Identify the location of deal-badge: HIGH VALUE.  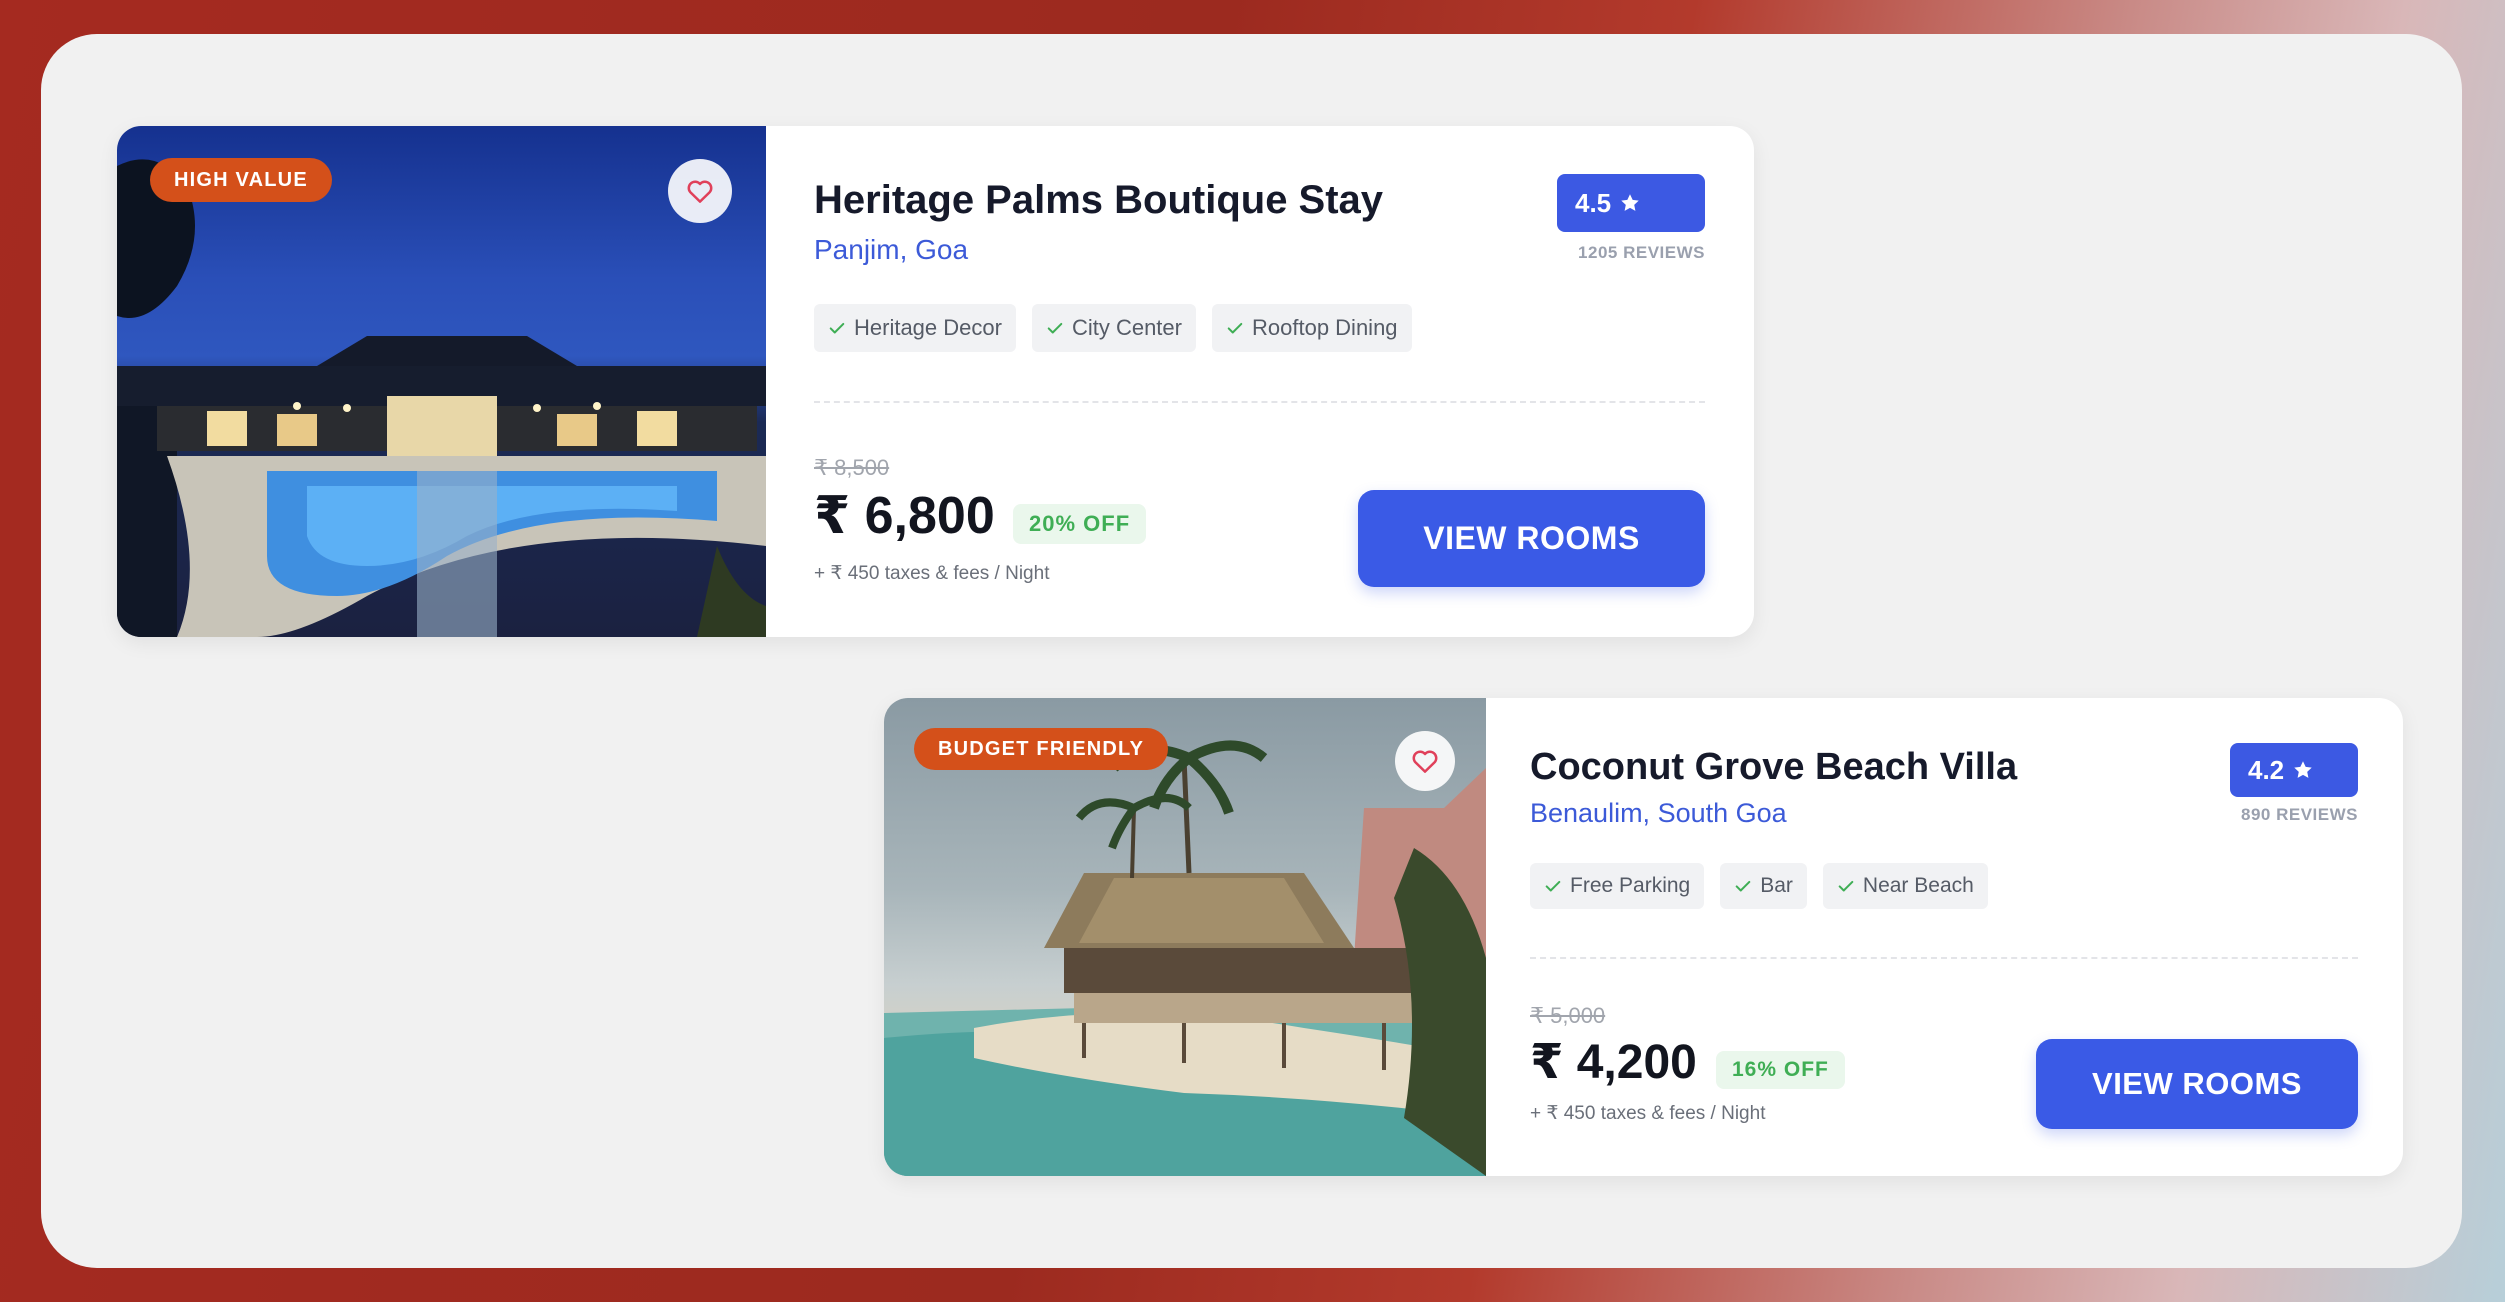
(241, 180).